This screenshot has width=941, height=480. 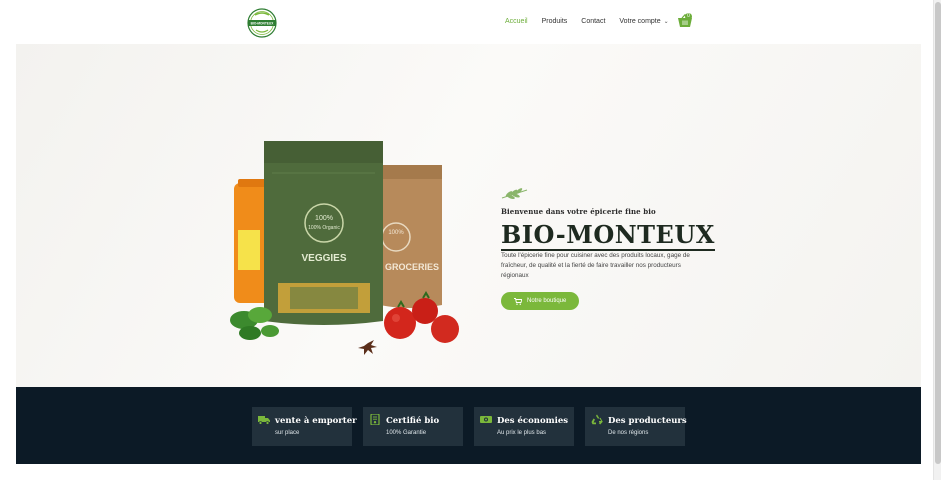 I want to click on cart-count-badge: 0, so click(x=688, y=16).